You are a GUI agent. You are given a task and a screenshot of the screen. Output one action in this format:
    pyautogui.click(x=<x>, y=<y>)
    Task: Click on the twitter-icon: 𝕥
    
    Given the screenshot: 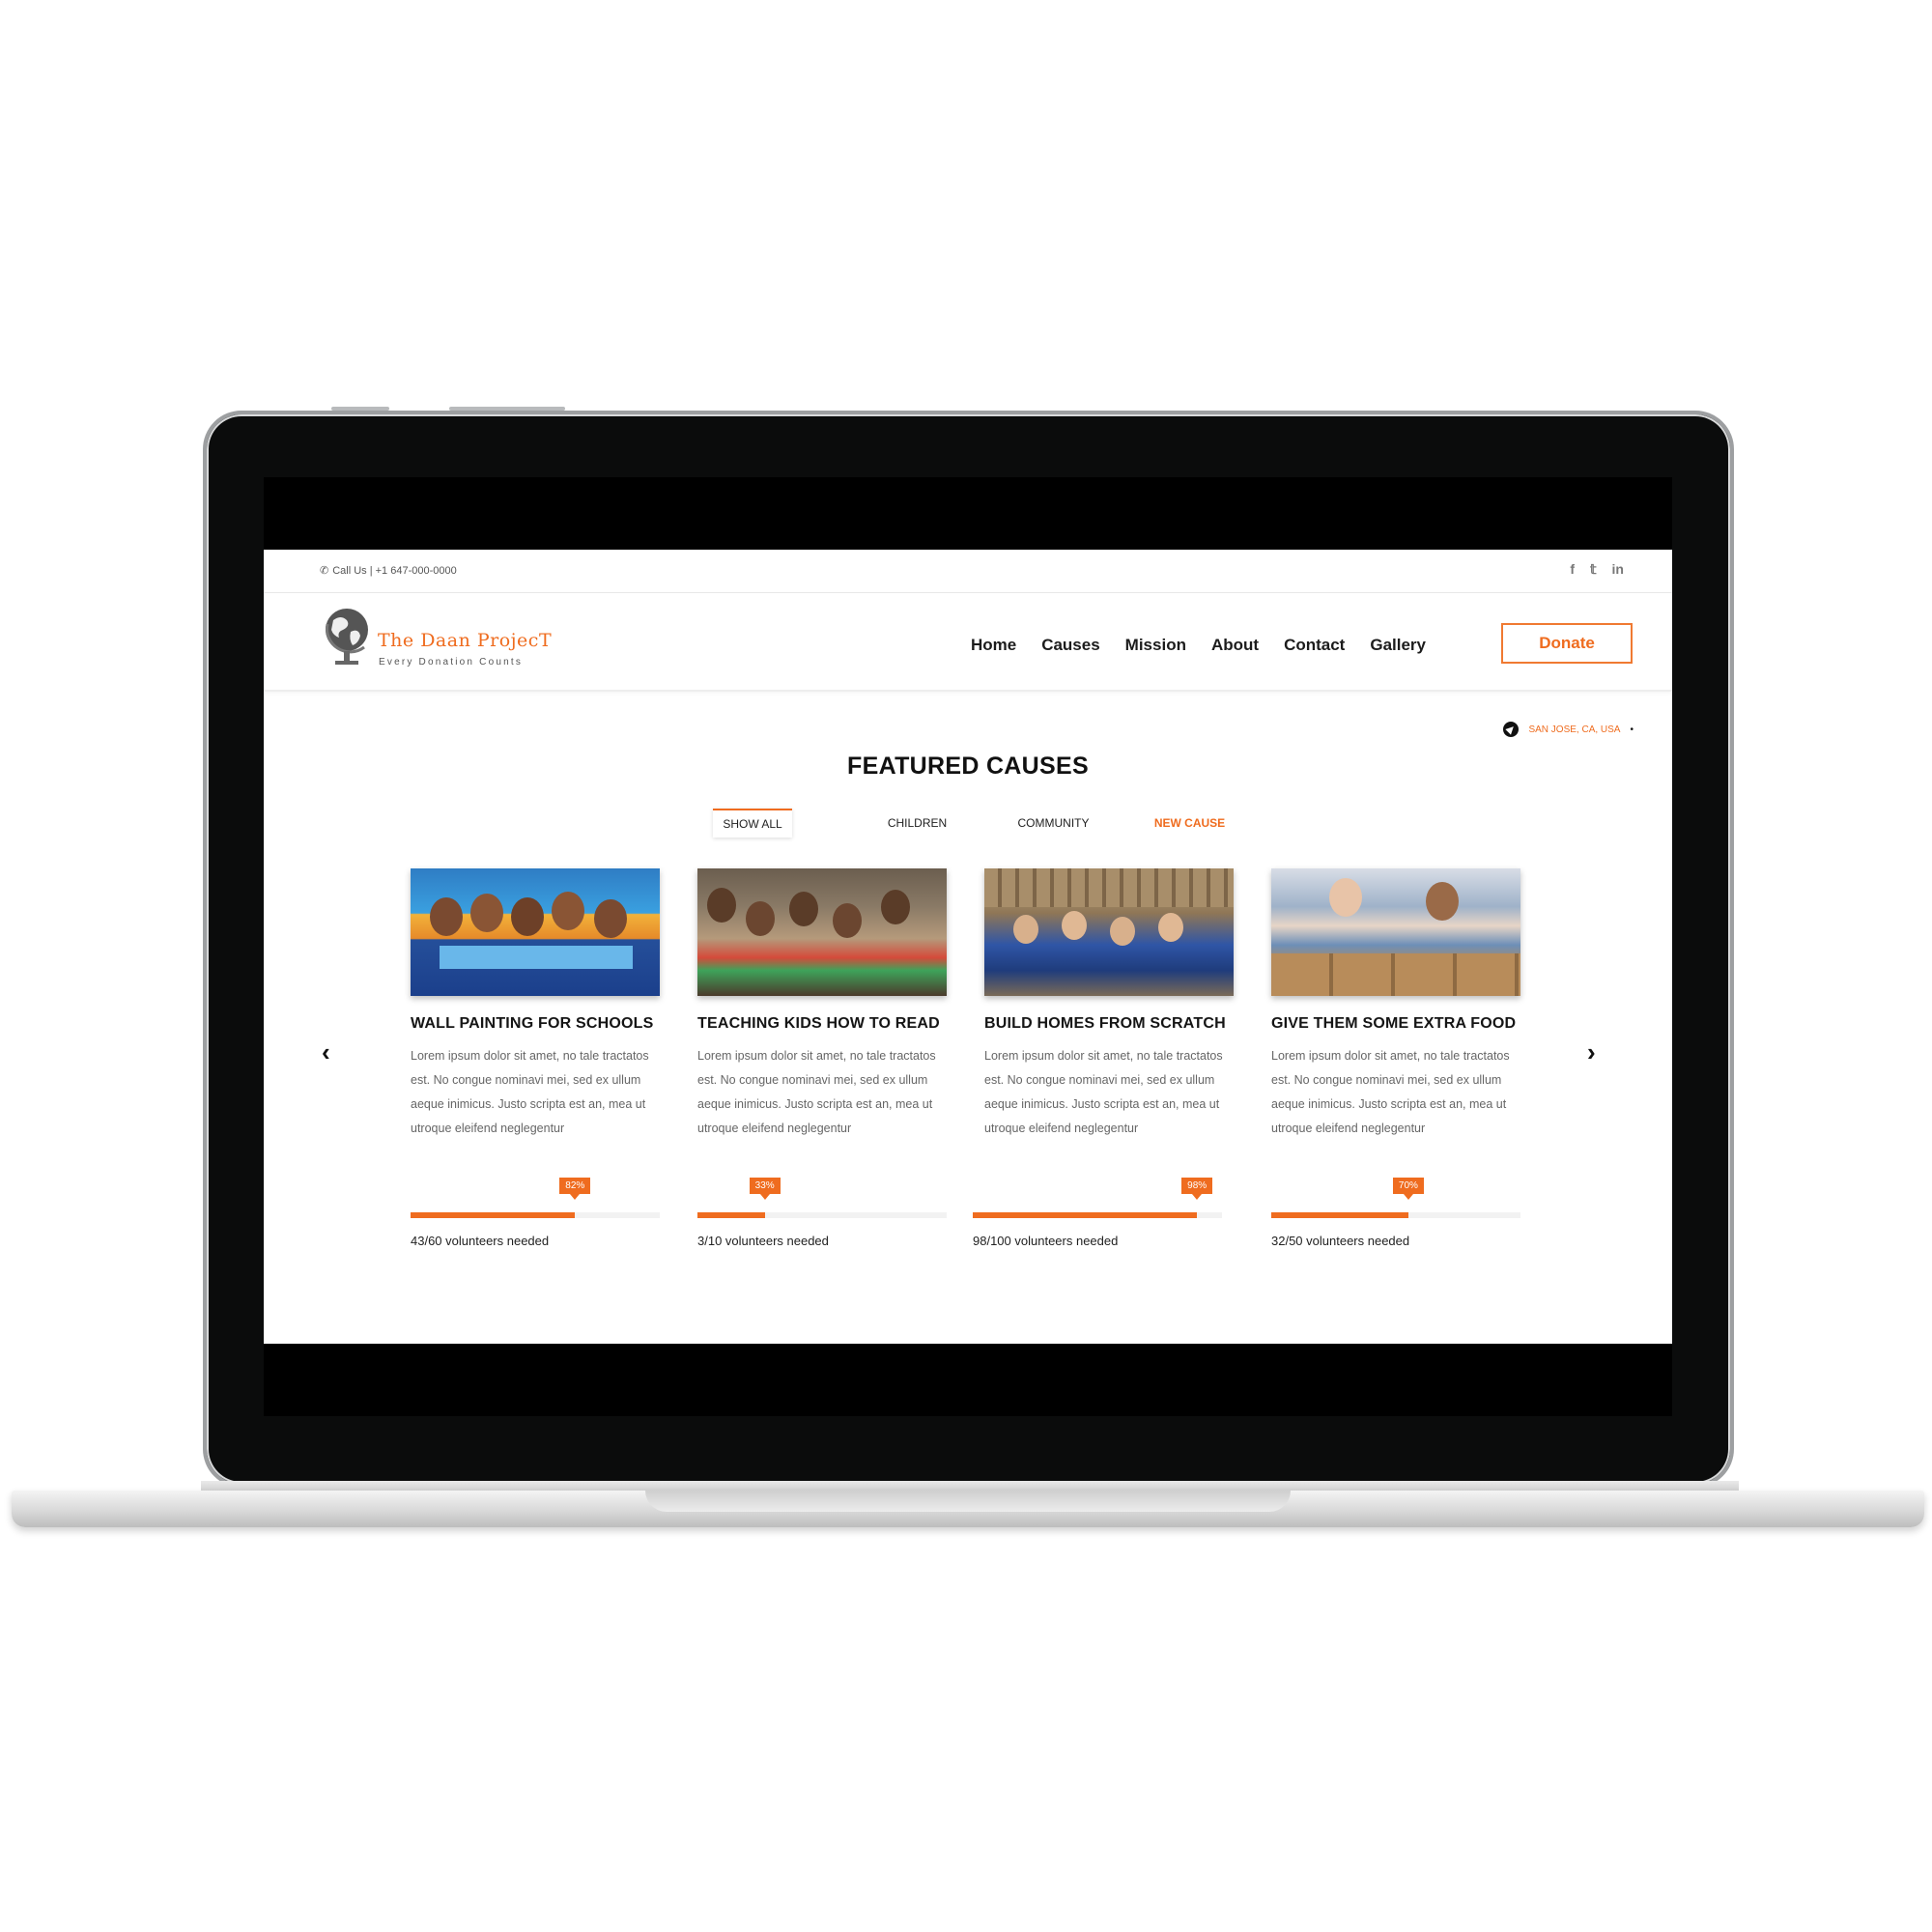 What is the action you would take?
    pyautogui.click(x=1593, y=569)
    